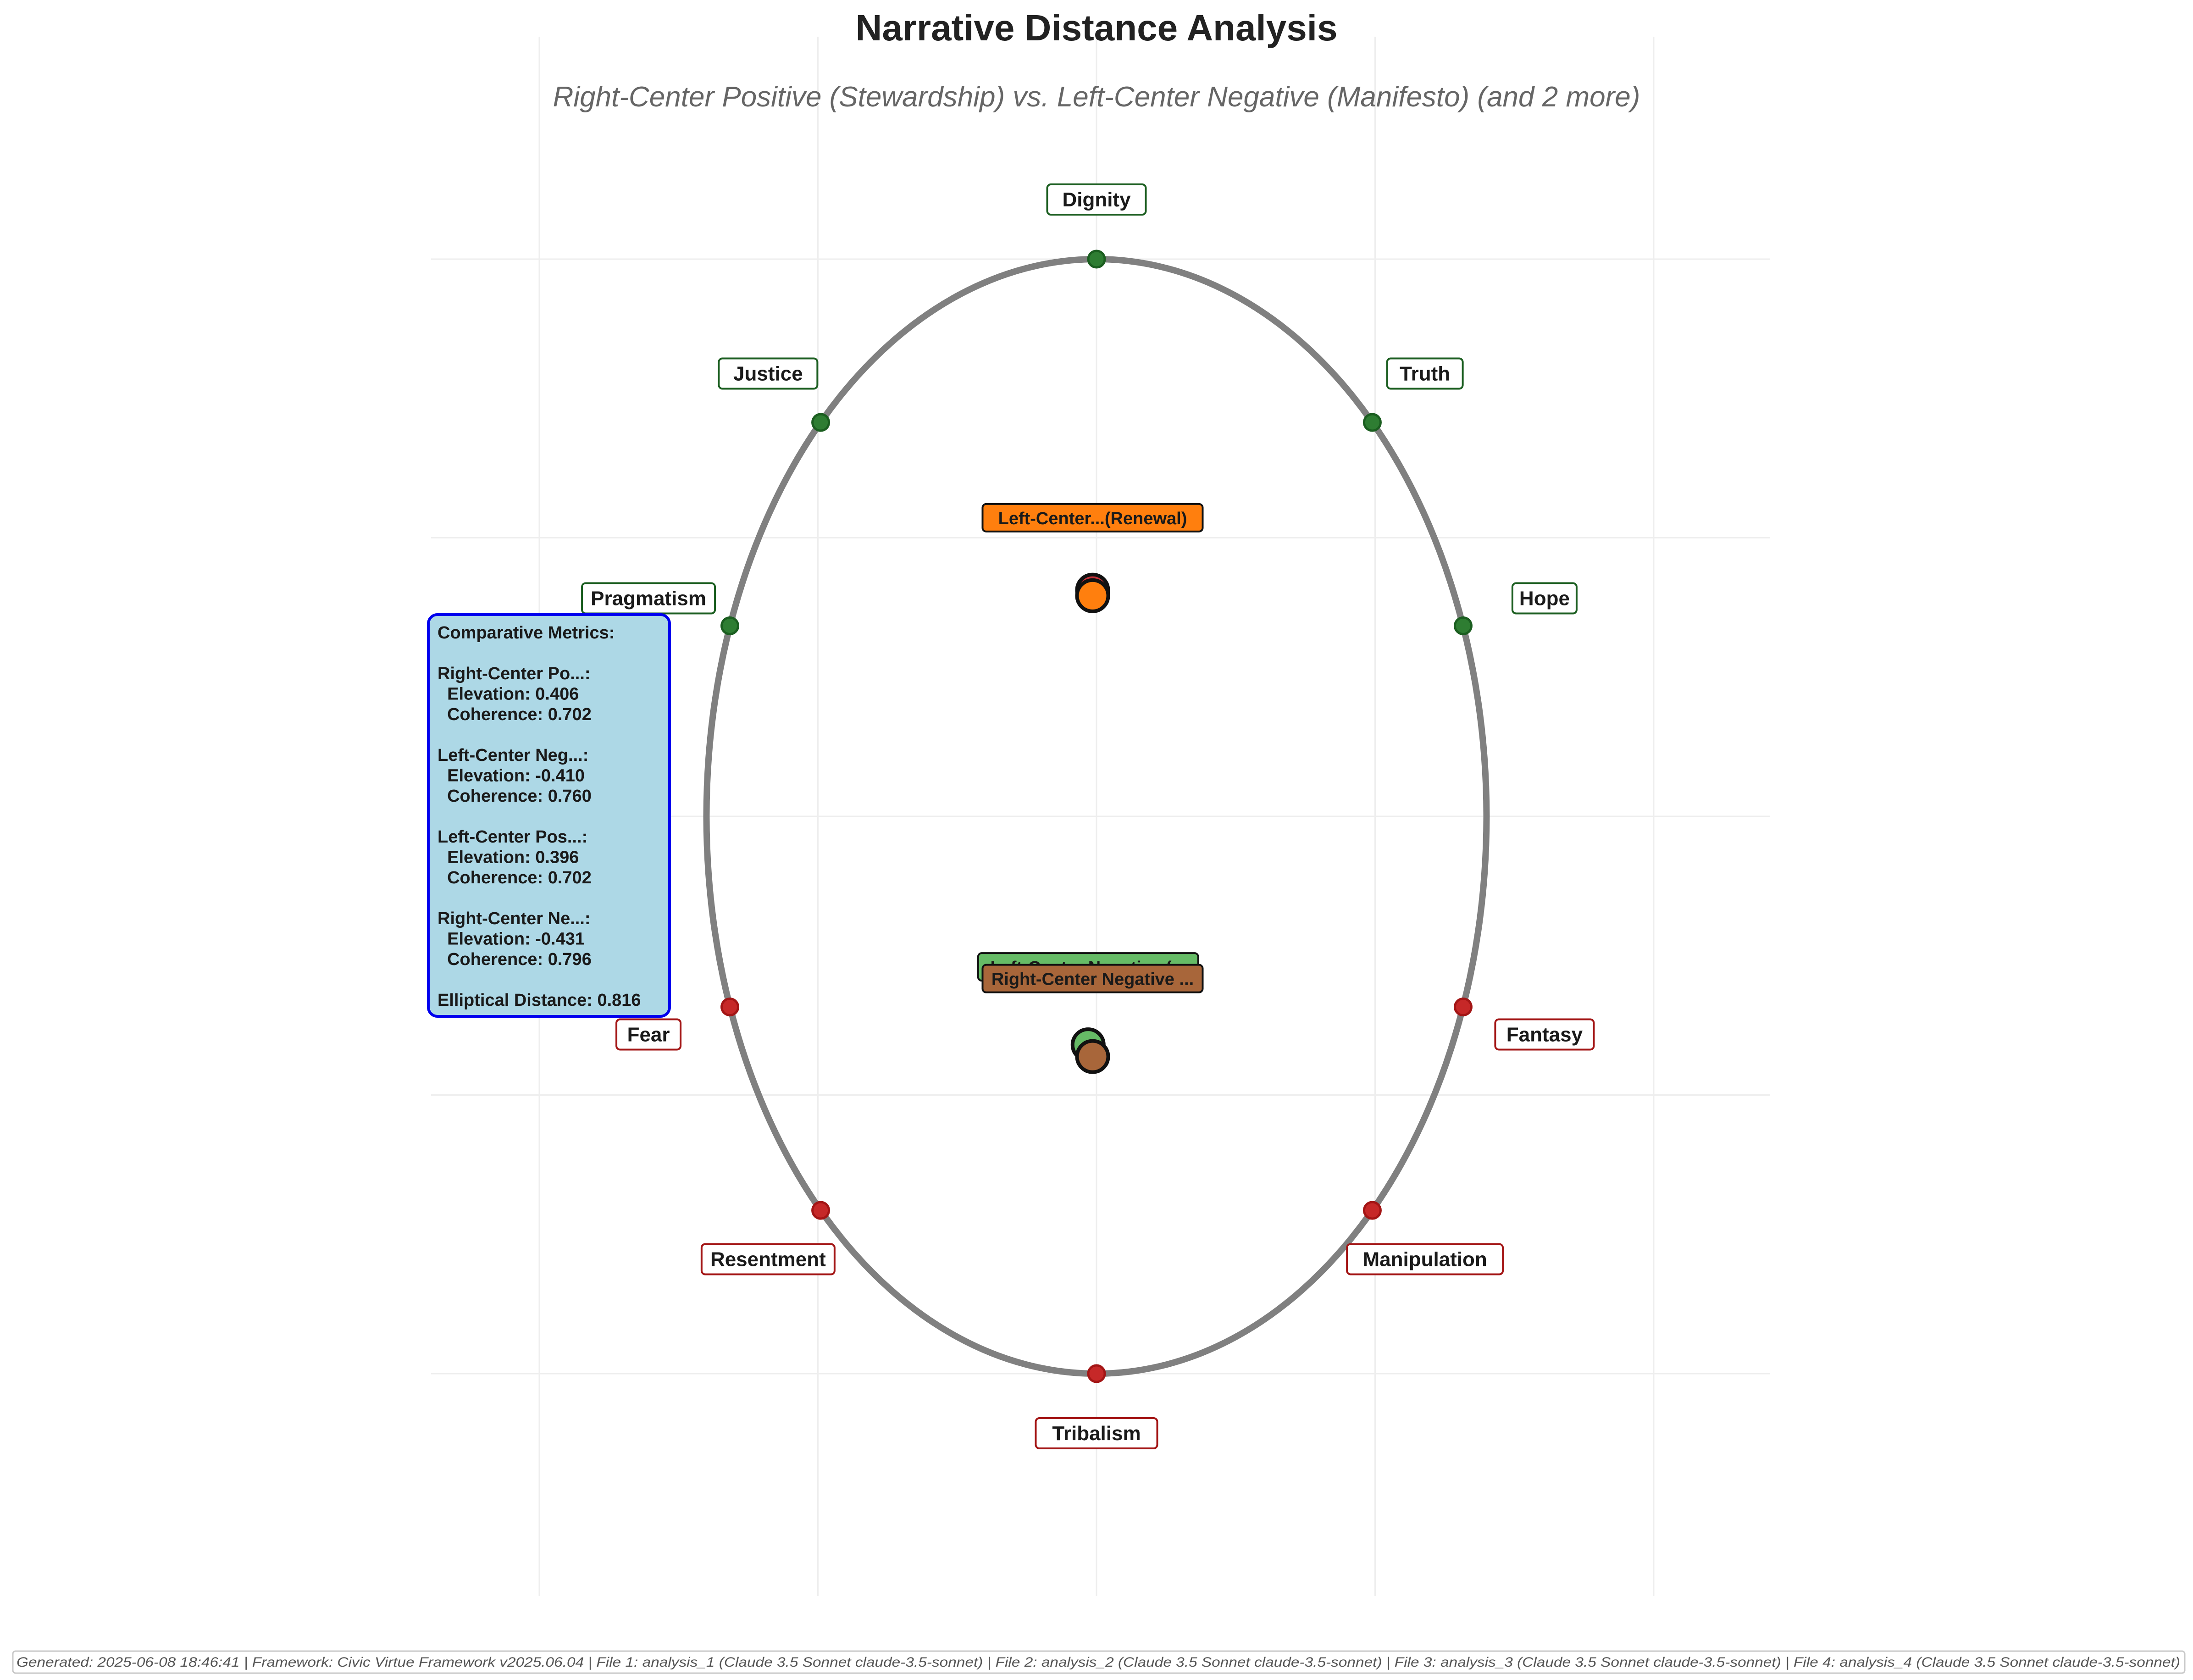 Image resolution: width=2193 pixels, height=1680 pixels. What do you see at coordinates (1372, 423) in the screenshot?
I see `well-point-truth` at bounding box center [1372, 423].